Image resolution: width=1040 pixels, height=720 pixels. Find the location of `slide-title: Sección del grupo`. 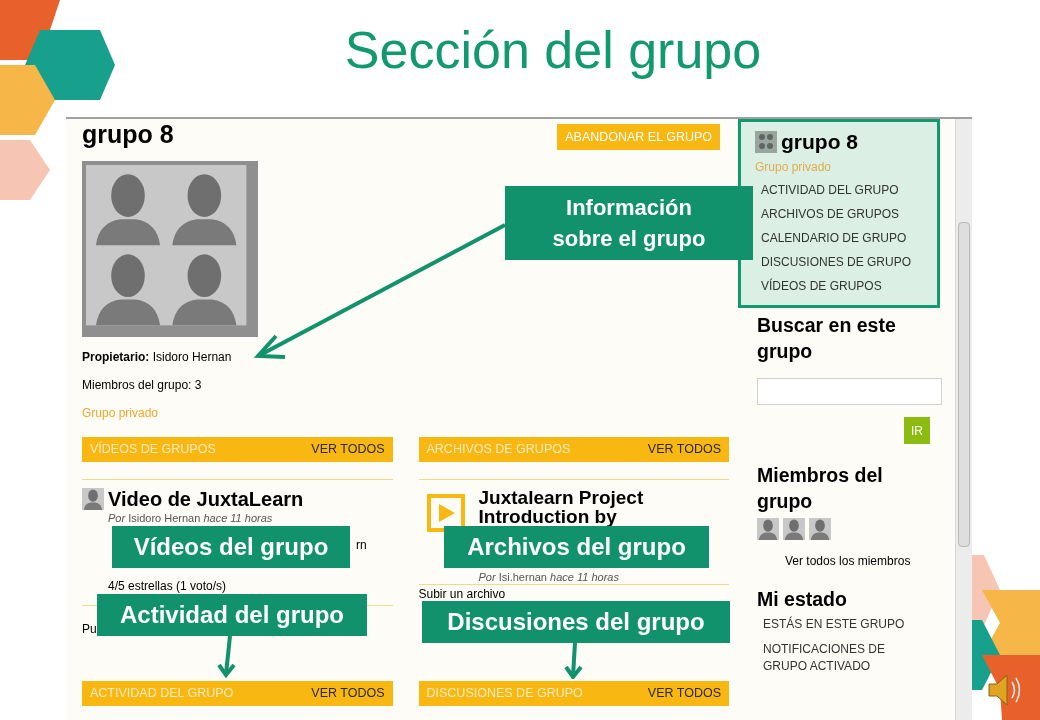

slide-title: Sección del grupo is located at coordinates (553, 50).